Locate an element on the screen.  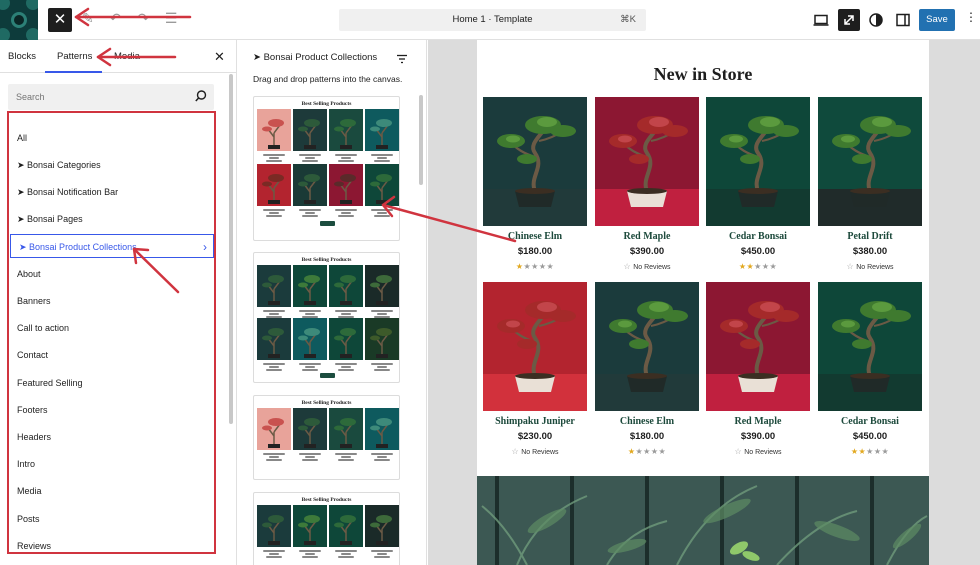
editor-top-bar: ✕ ✎ ↶ ↷ ☰ Home 1 · Template ⌘K Save ⋮ is located at coordinates (490, 20).